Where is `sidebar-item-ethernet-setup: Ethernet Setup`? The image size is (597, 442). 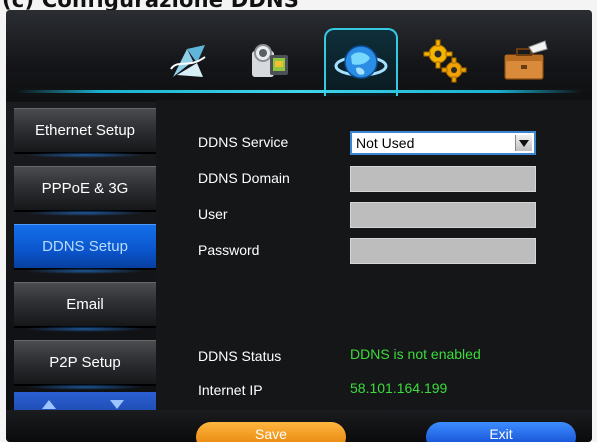
sidebar-item-ethernet-setup: Ethernet Setup is located at coordinates (85, 133).